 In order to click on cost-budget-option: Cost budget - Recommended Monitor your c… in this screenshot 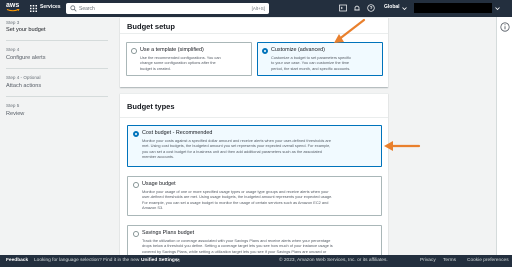, I will do `click(254, 146)`.